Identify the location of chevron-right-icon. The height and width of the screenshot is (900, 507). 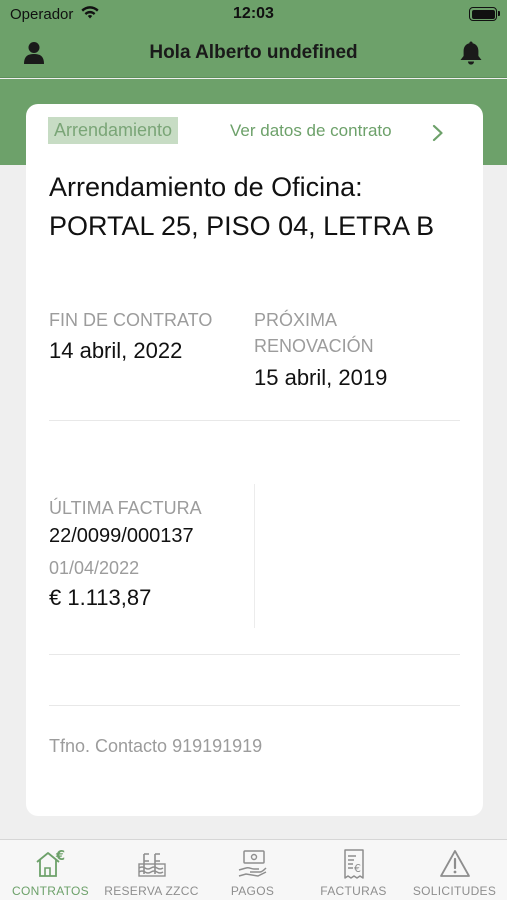
(438, 133).